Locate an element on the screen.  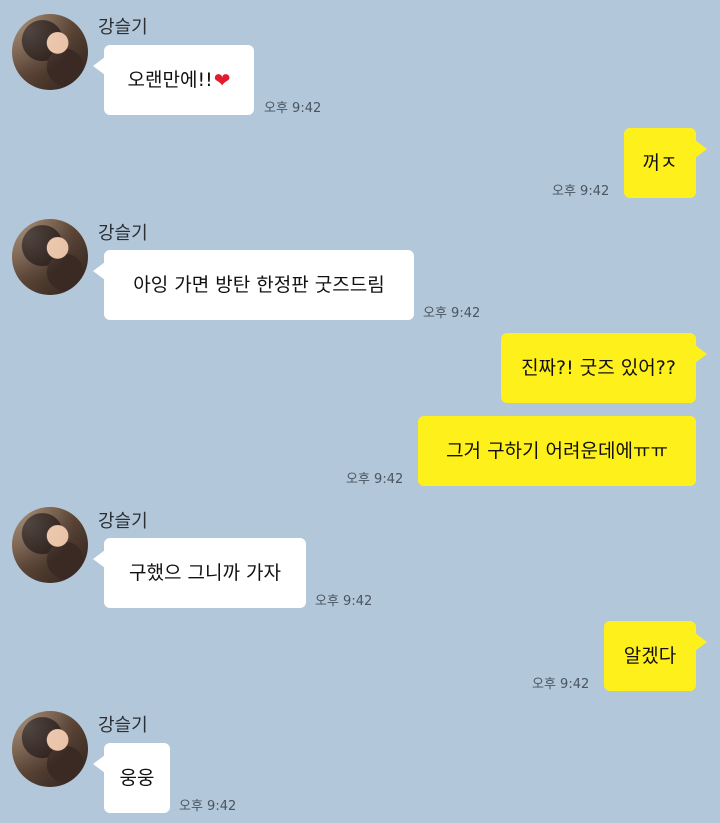
message-text: 그거 구하기 어려운데에ㅠㅠ is located at coordinates (557, 451).